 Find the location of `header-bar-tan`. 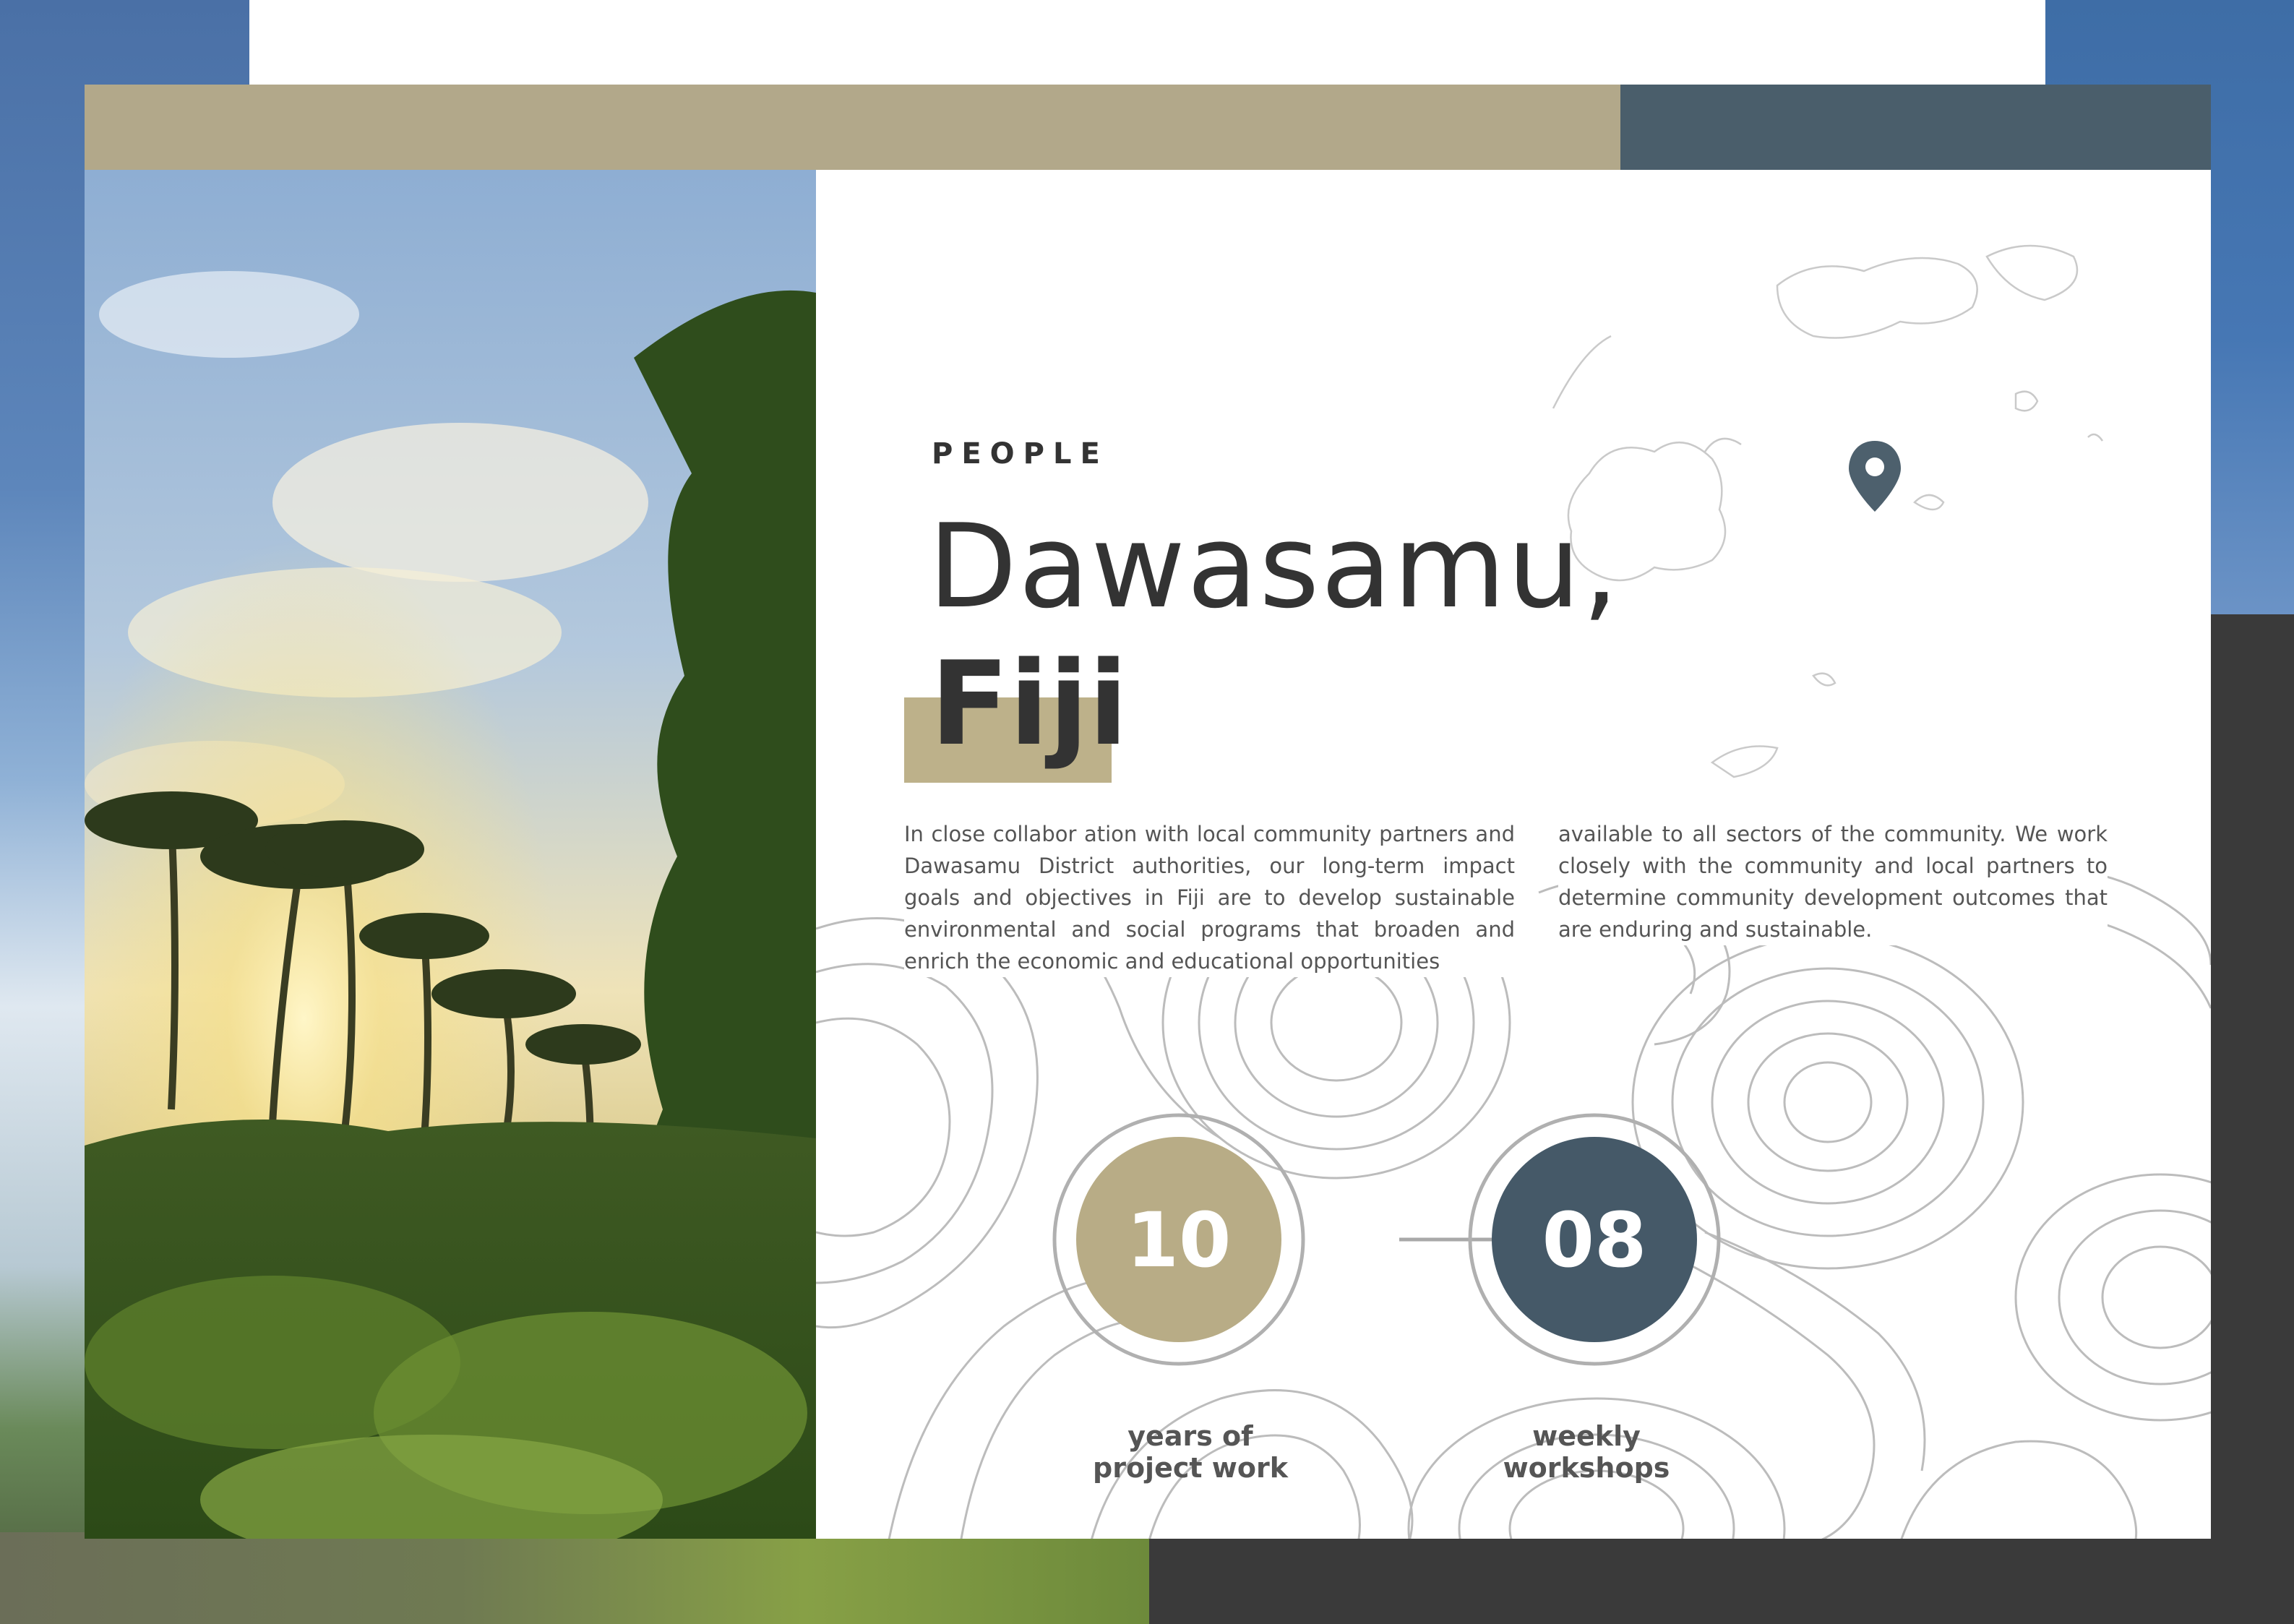

header-bar-tan is located at coordinates (852, 127).